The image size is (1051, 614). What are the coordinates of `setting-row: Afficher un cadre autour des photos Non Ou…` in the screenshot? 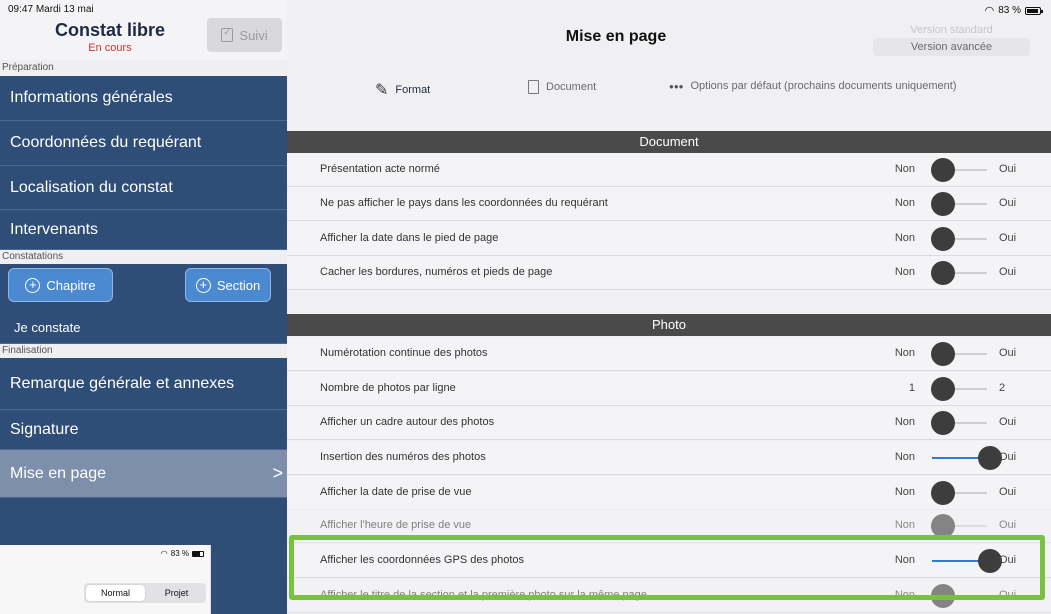 It's located at (669, 423).